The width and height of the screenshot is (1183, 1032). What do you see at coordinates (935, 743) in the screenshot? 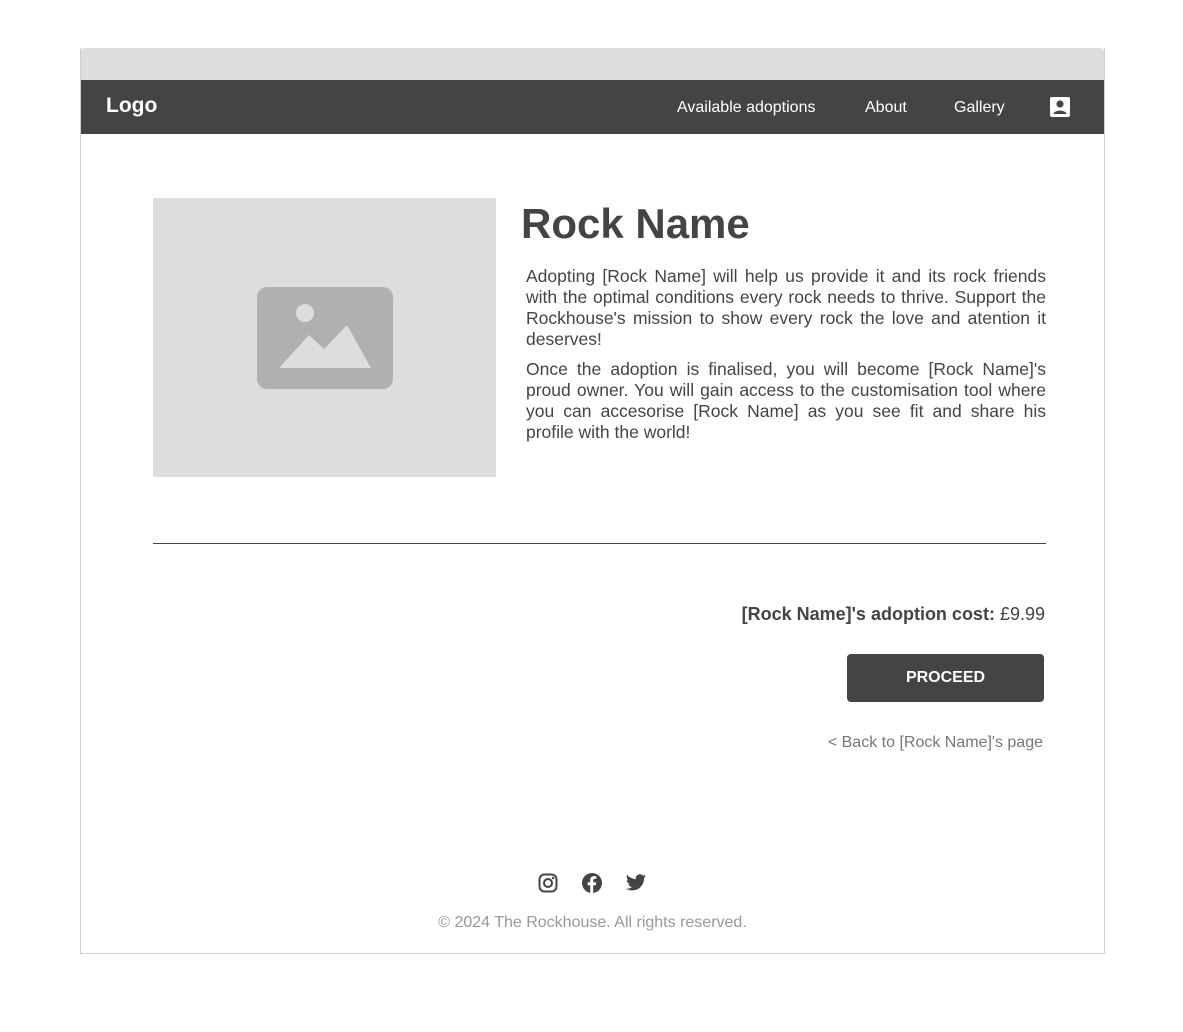
I see `back-to-rock-page-link: < Back to [Rock Name]'s page` at bounding box center [935, 743].